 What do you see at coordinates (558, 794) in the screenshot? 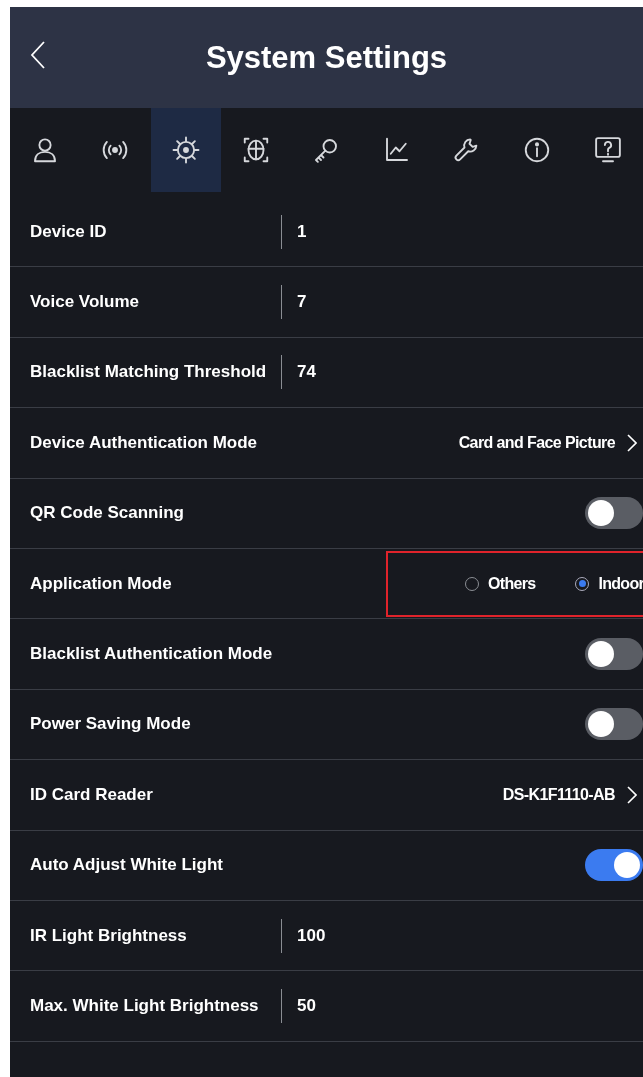
I see `setting-value: DS-K1F1110-AB` at bounding box center [558, 794].